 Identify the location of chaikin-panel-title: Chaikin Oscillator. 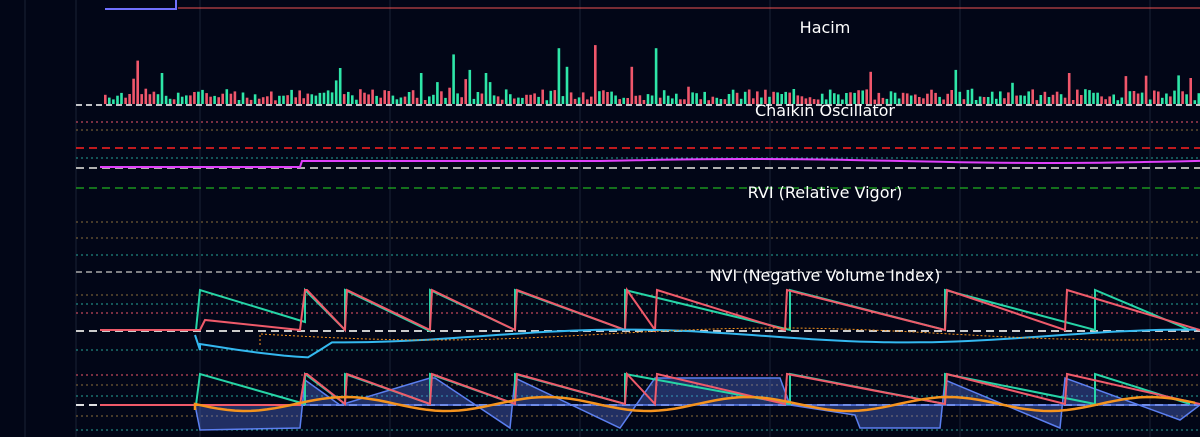
(825, 110).